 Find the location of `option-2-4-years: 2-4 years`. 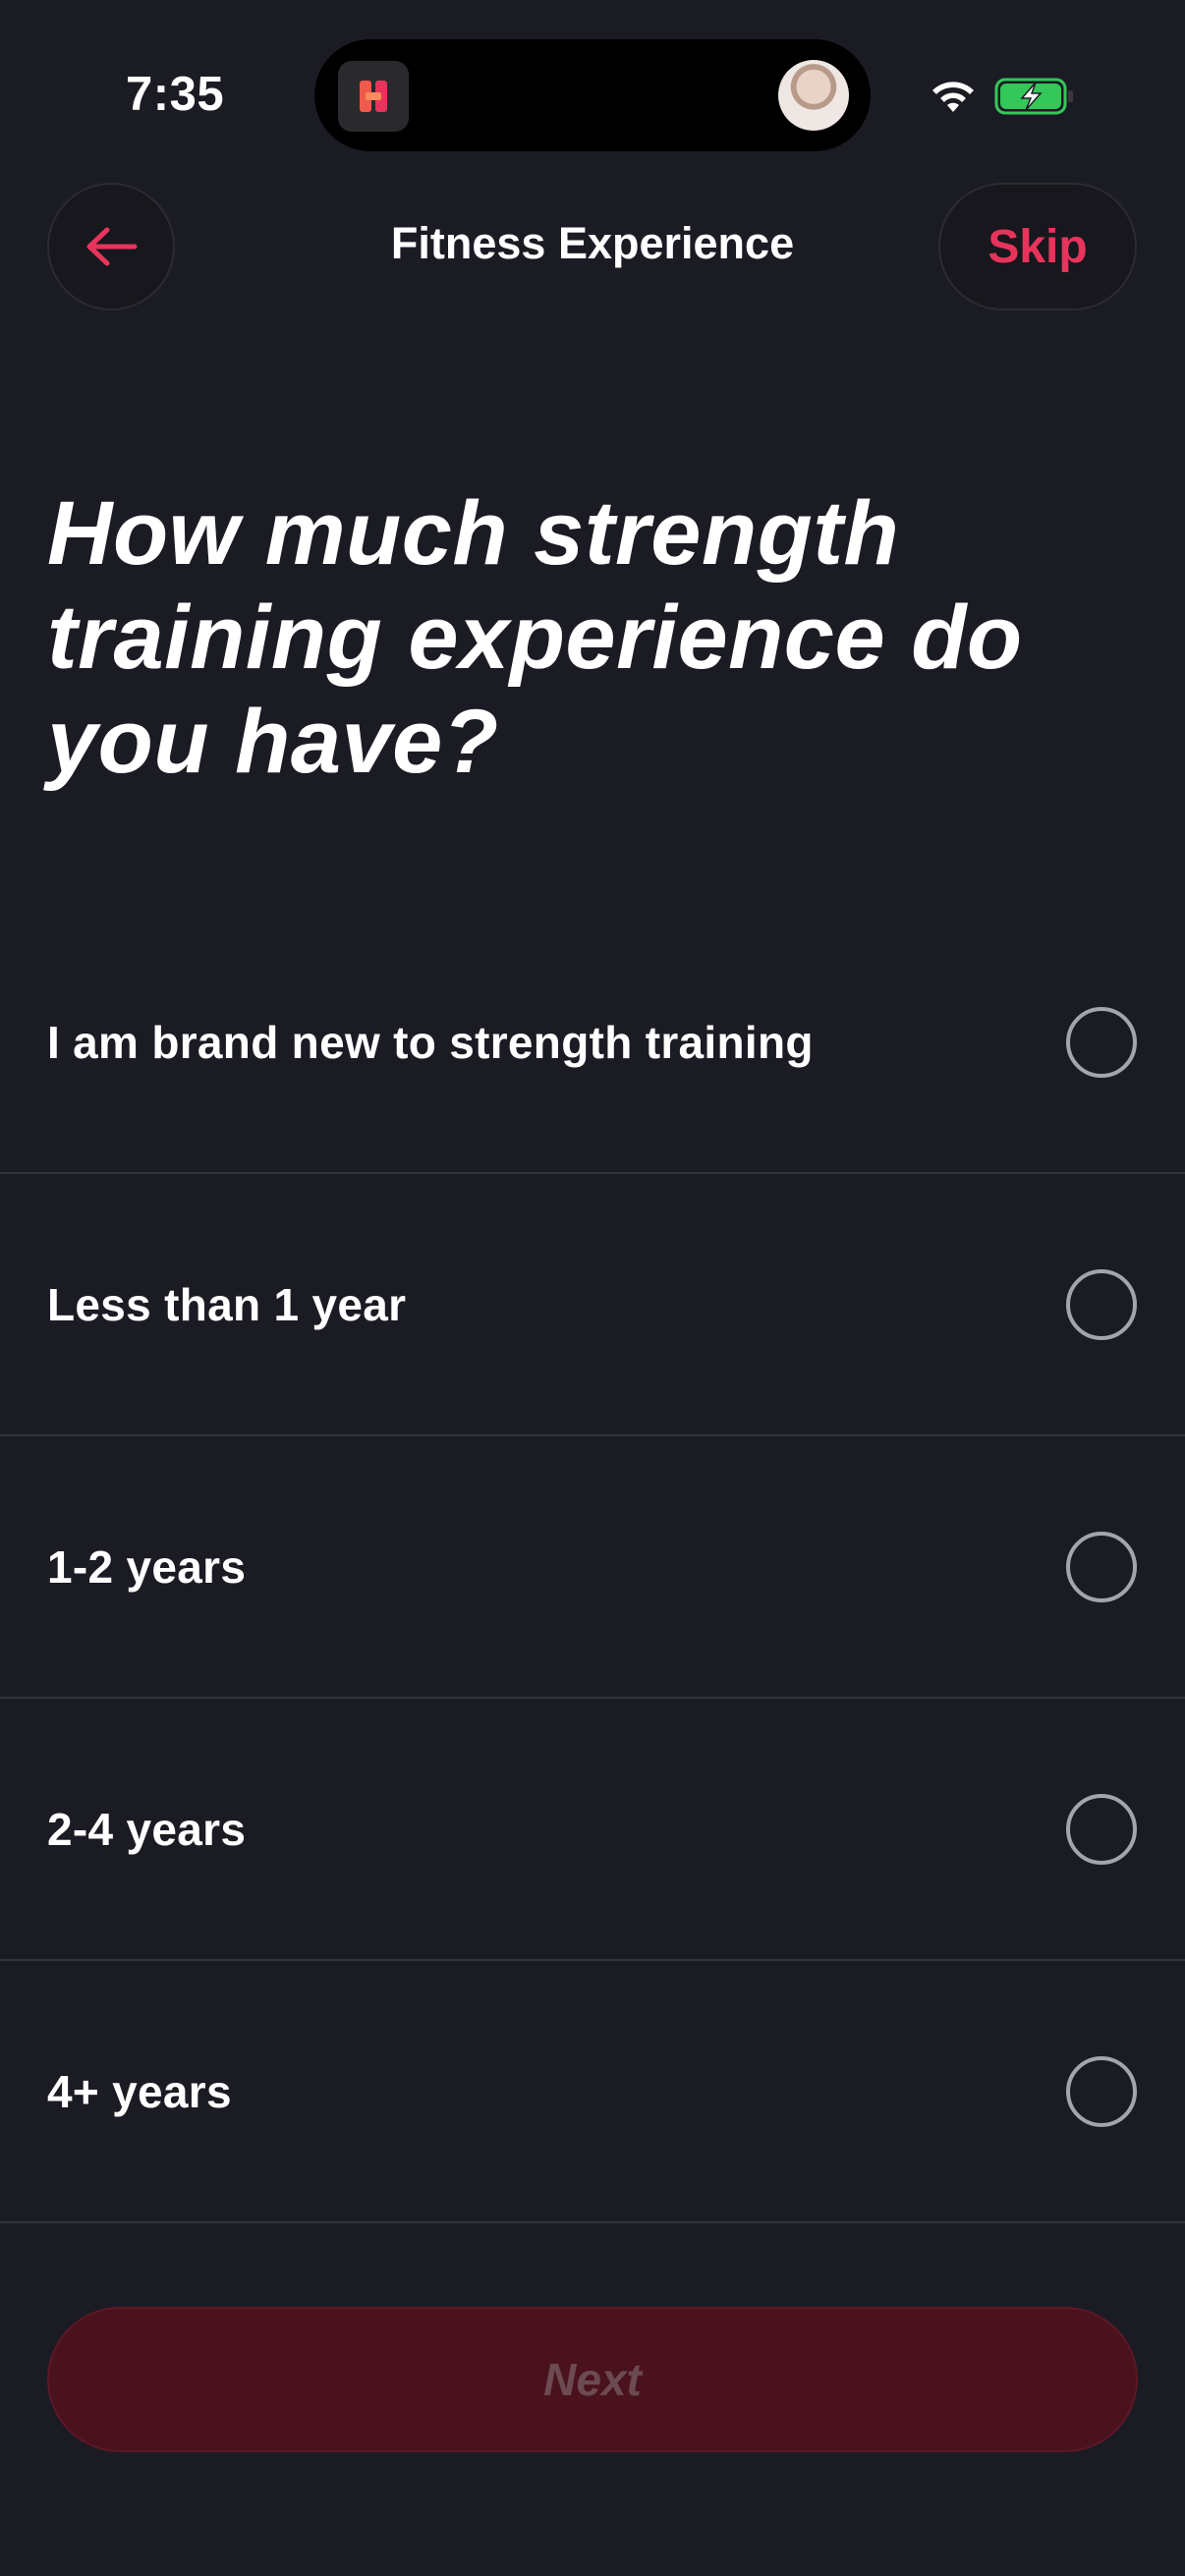

option-2-4-years: 2-4 years is located at coordinates (592, 1830).